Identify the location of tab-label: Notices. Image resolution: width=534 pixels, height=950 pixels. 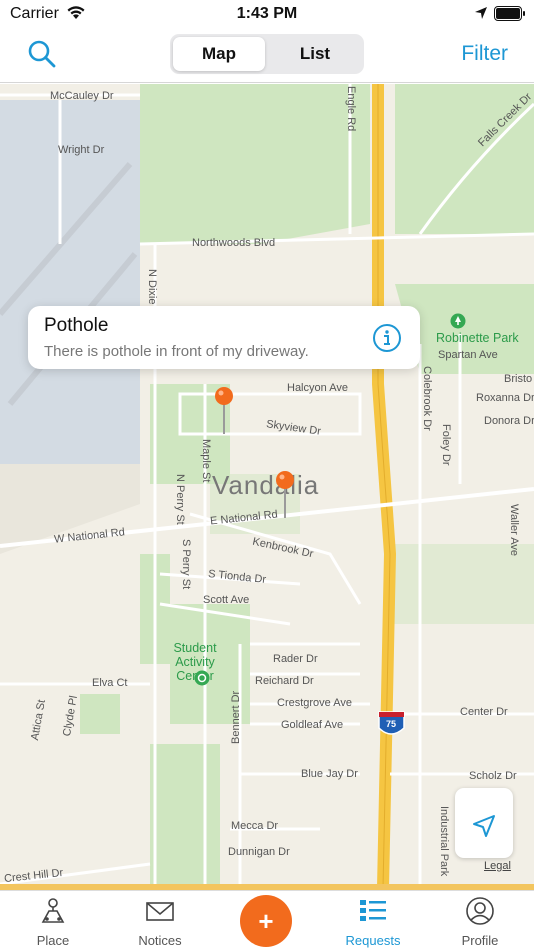
(160, 940).